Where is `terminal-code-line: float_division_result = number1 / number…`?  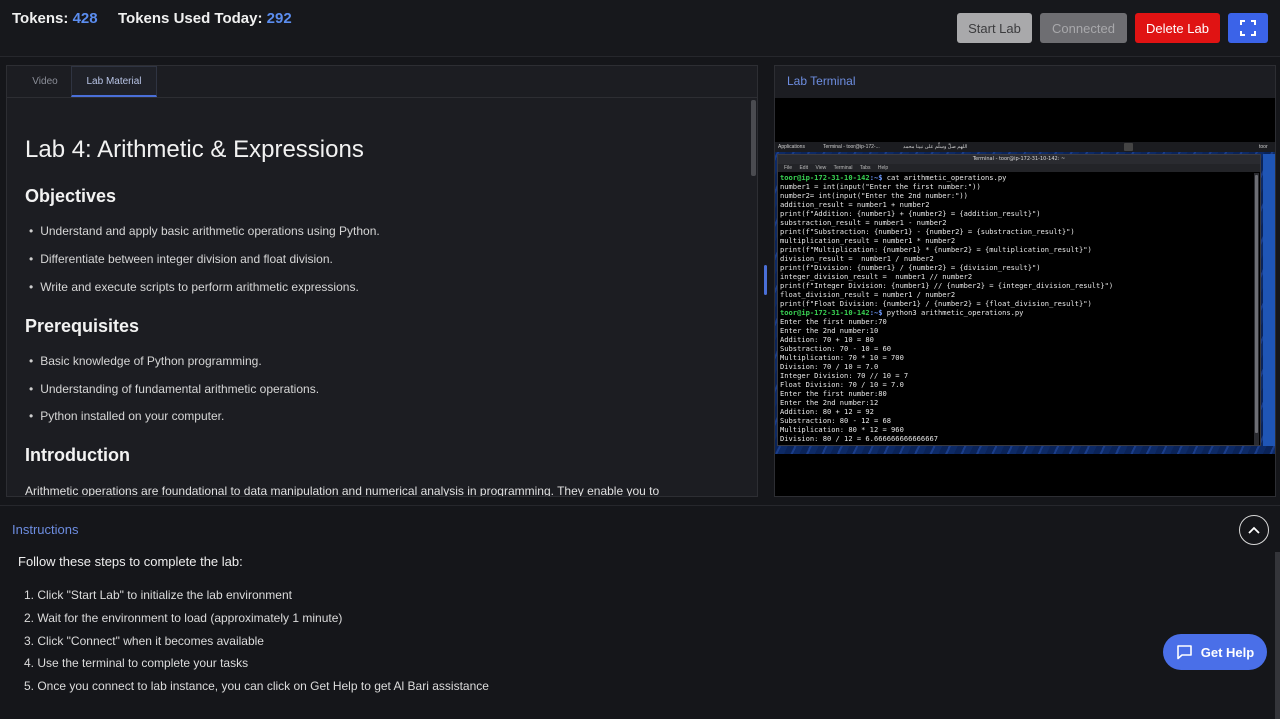 terminal-code-line: float_division_result = number1 / number… is located at coordinates (868, 294).